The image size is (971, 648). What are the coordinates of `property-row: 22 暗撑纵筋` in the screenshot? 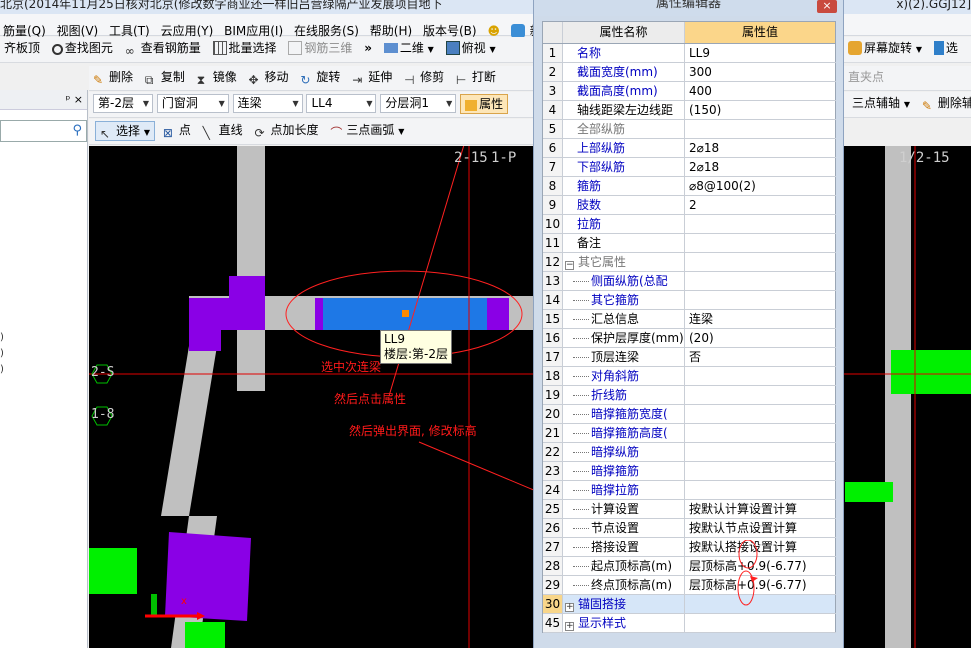 It's located at (689, 452).